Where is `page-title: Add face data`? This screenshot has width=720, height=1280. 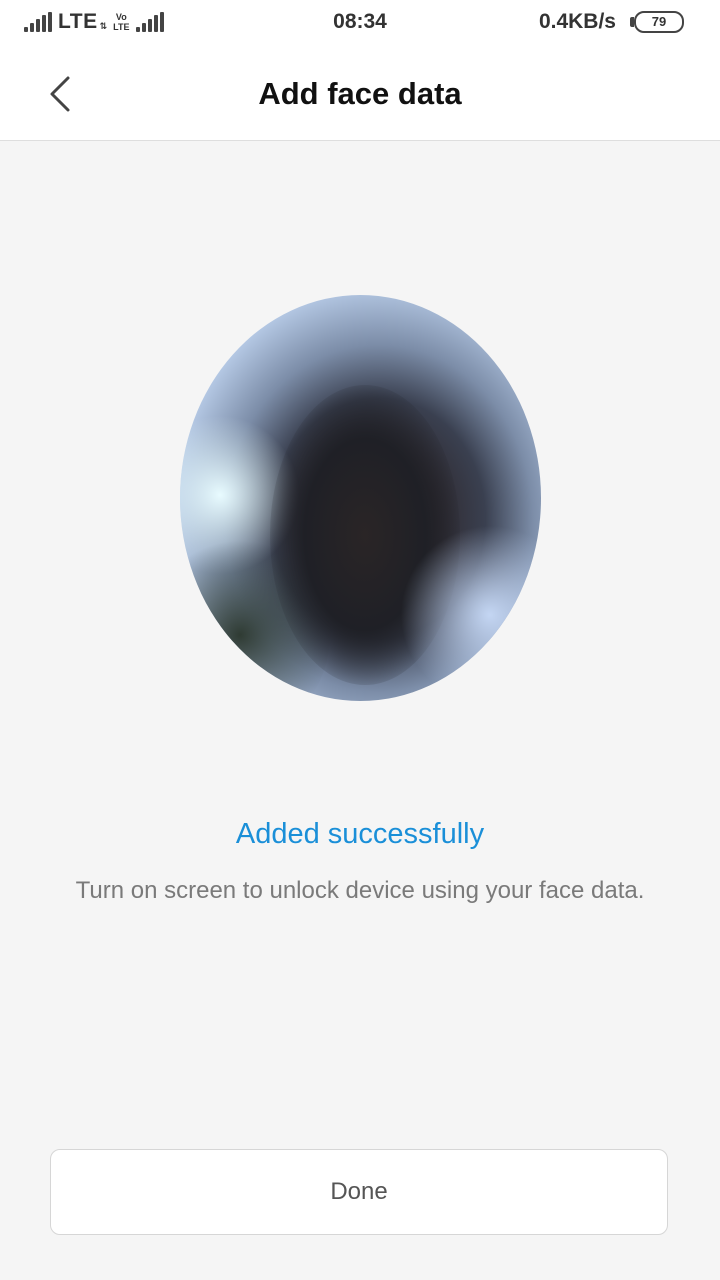 page-title: Add face data is located at coordinates (360, 93).